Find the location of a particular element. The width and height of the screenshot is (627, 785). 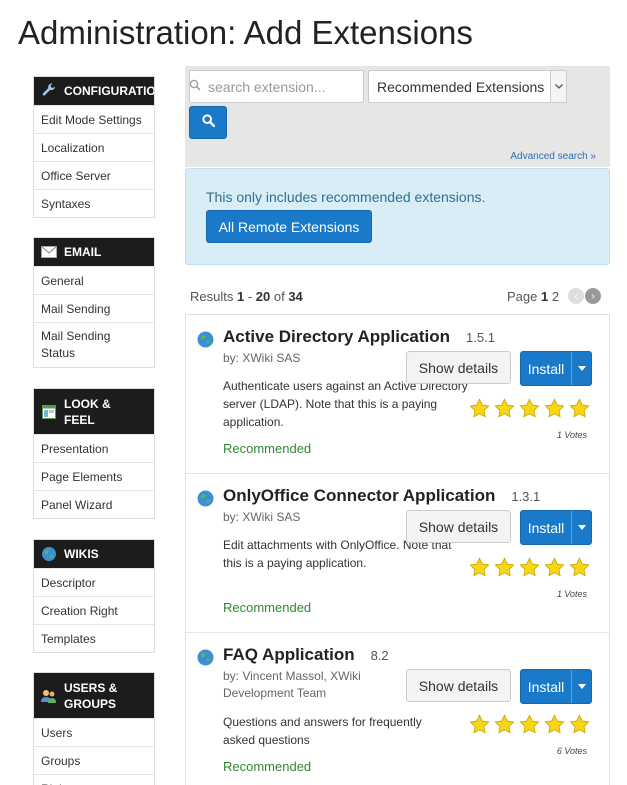

next-page-icon: › is located at coordinates (593, 296).